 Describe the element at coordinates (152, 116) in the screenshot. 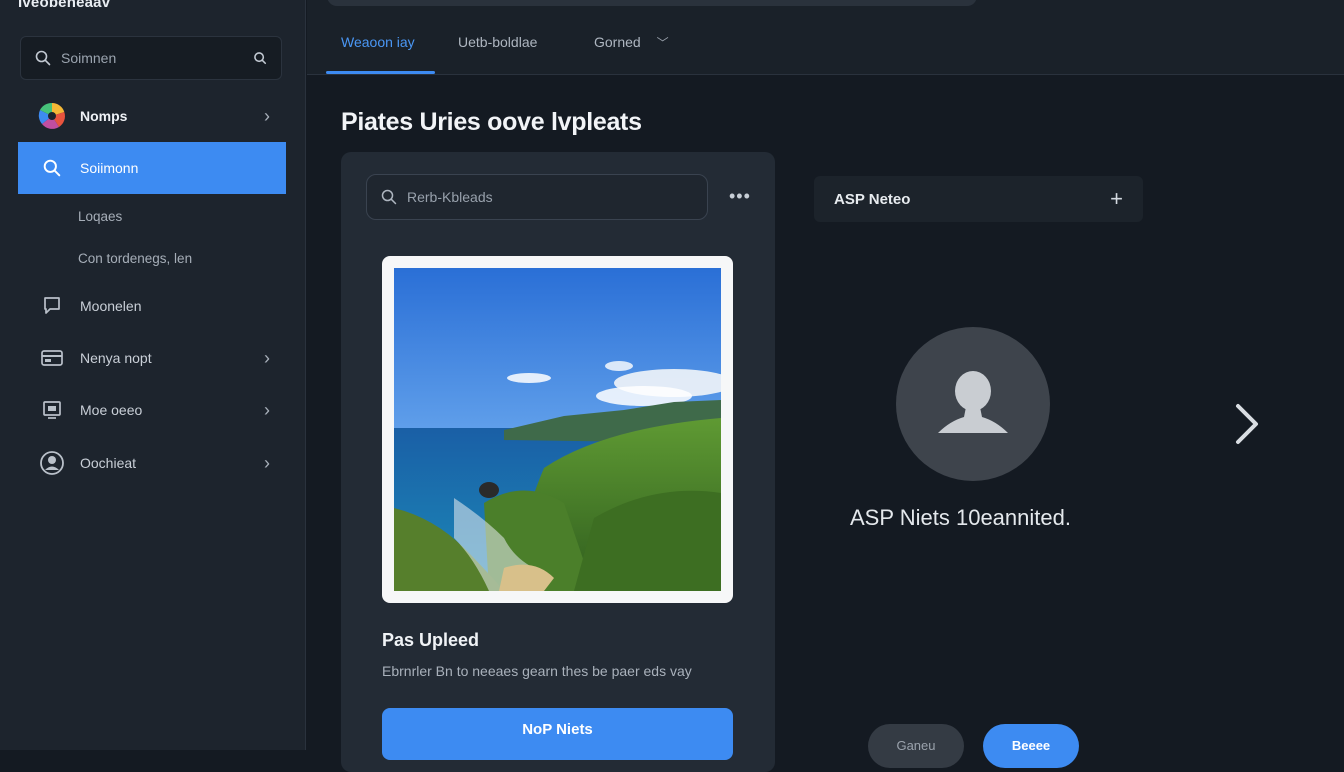

I see `sidebar-item-home: Nomps ›` at that location.